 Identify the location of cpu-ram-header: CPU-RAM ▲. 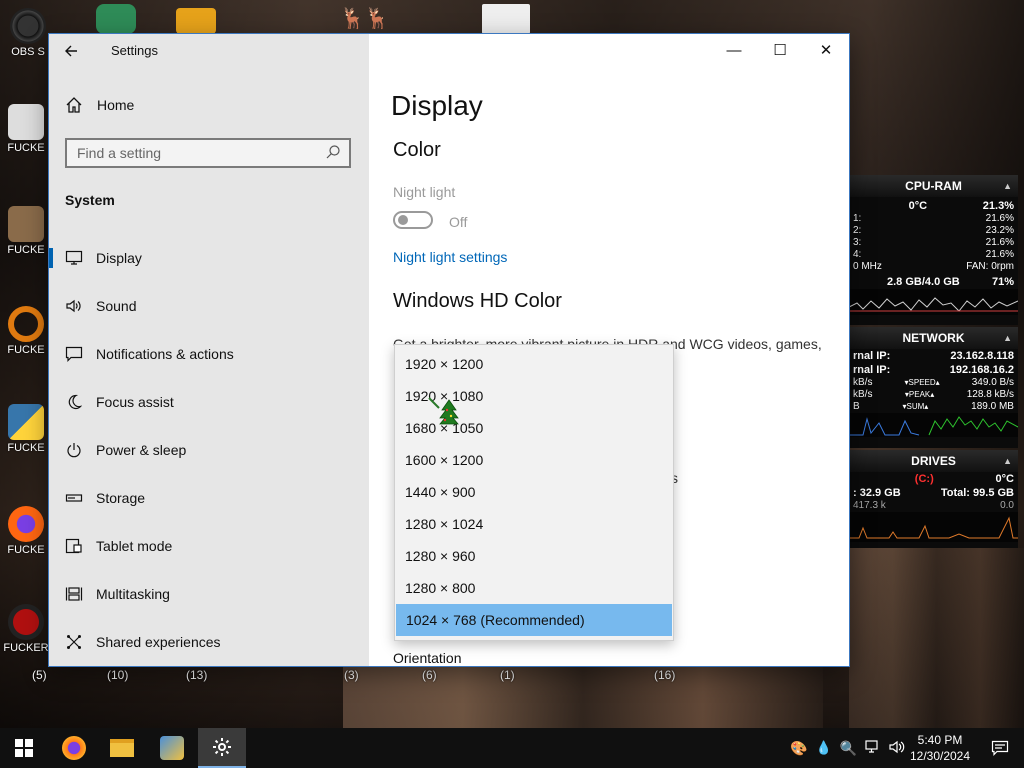
(933, 186).